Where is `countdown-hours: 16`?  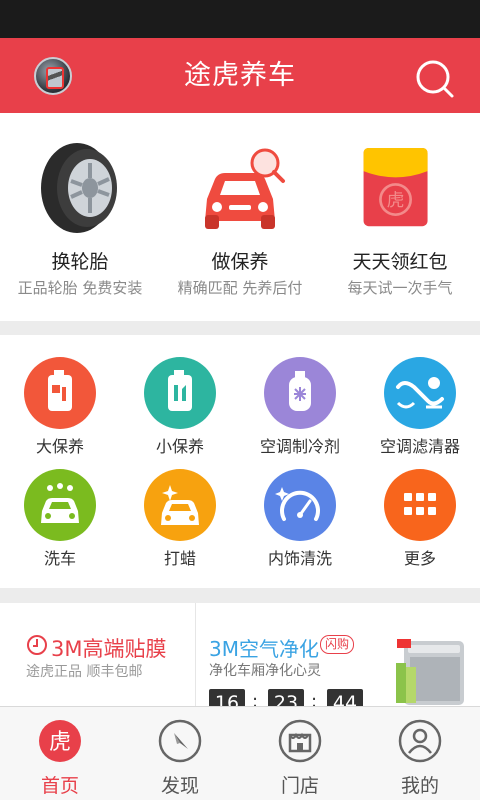
countdown-hours: 16 is located at coordinates (227, 697).